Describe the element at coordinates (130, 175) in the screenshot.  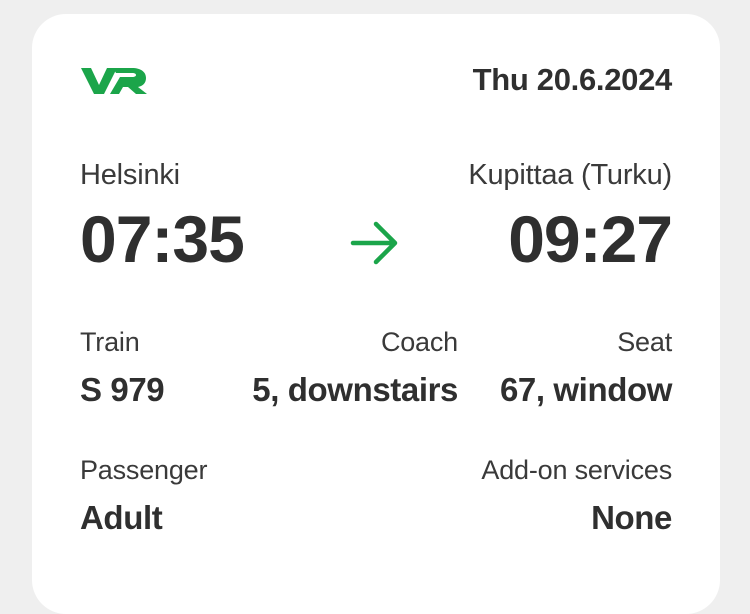
I see `origin-station: Helsinki` at that location.